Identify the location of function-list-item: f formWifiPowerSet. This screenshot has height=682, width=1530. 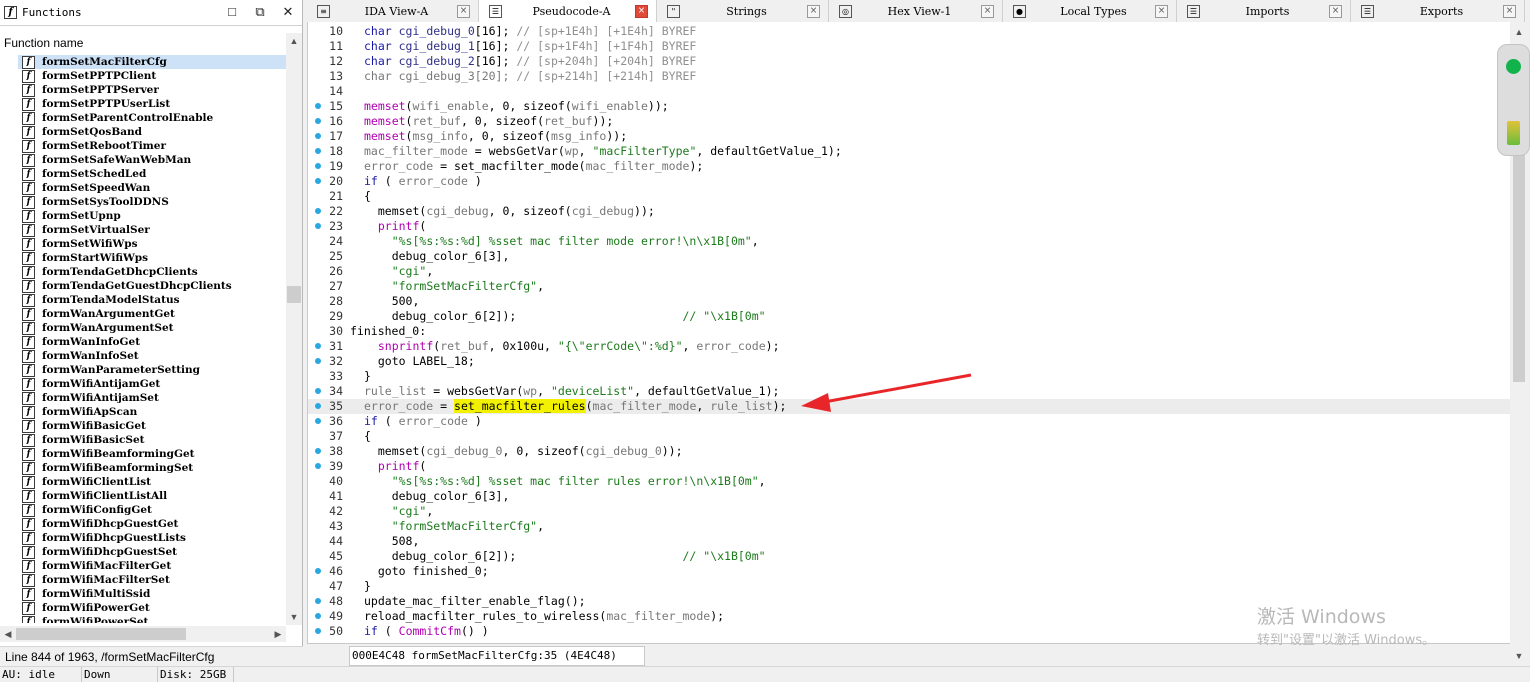
(152, 619).